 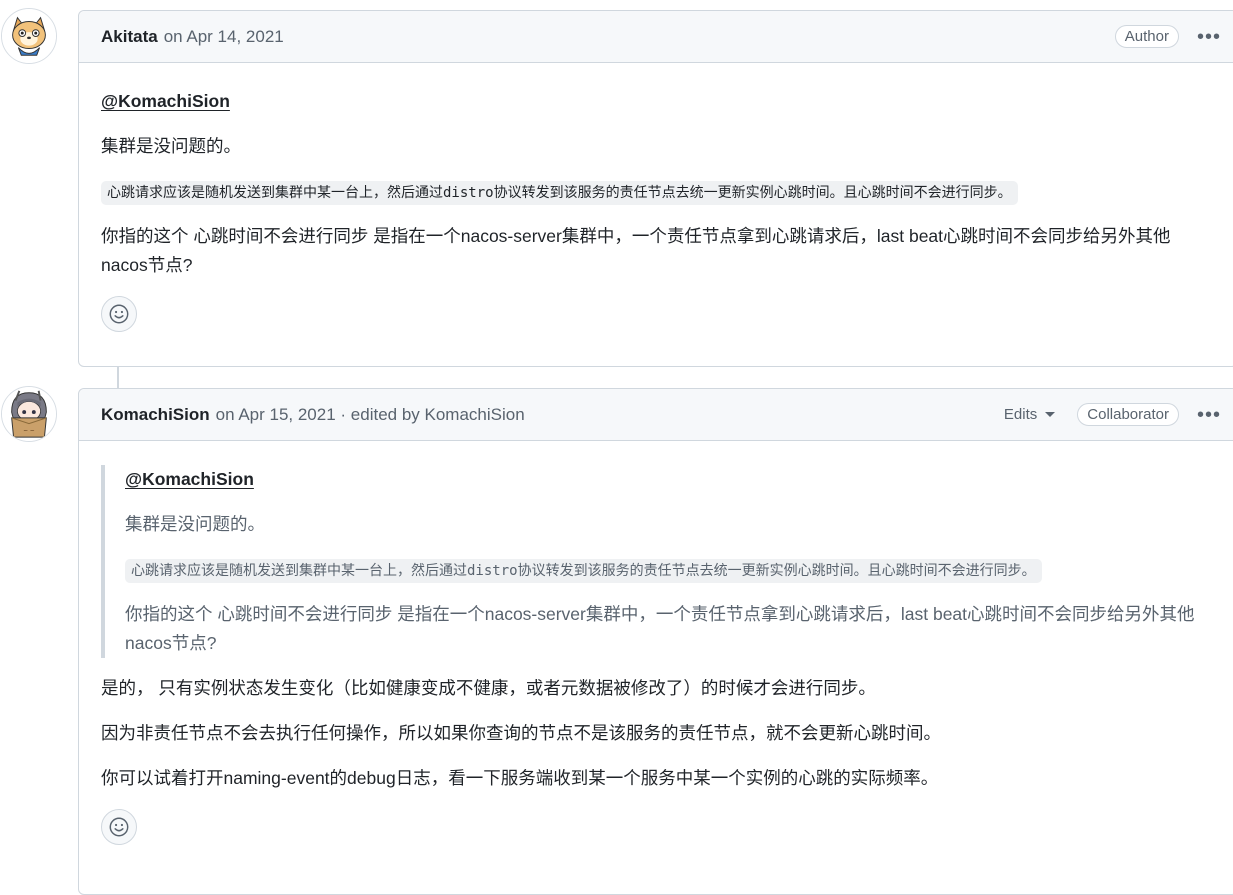 I want to click on avatar-komachision: ~ ~, so click(x=29, y=414).